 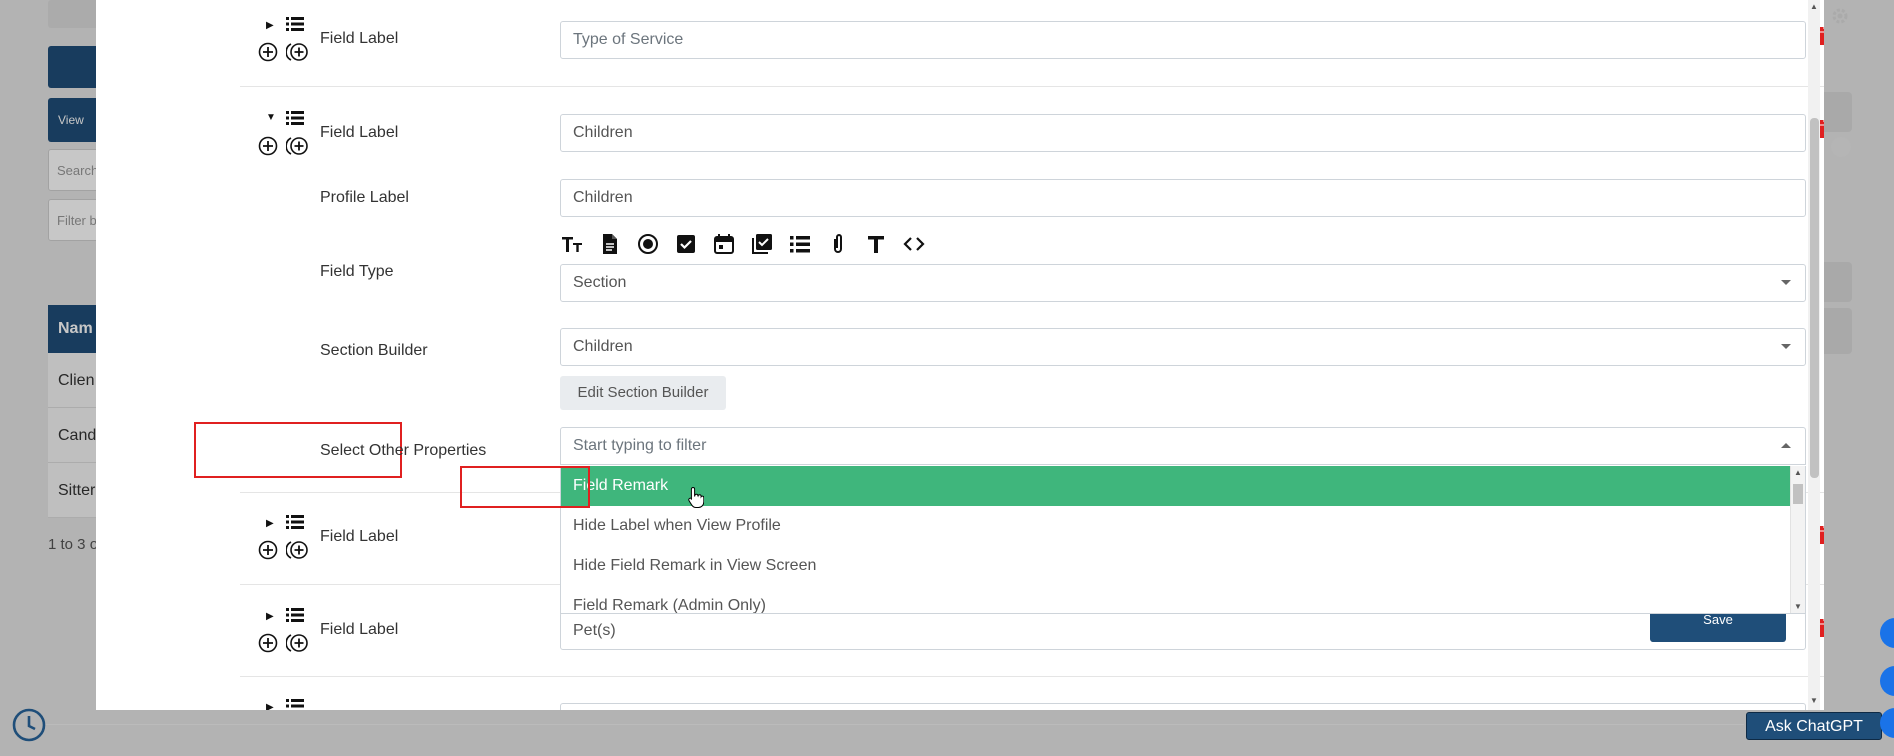 I want to click on field-label-input, so click(x=1183, y=706).